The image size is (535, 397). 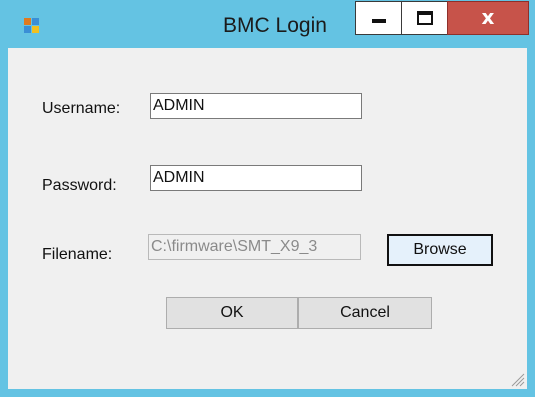 What do you see at coordinates (256, 106) in the screenshot?
I see `username-field: ADMIN` at bounding box center [256, 106].